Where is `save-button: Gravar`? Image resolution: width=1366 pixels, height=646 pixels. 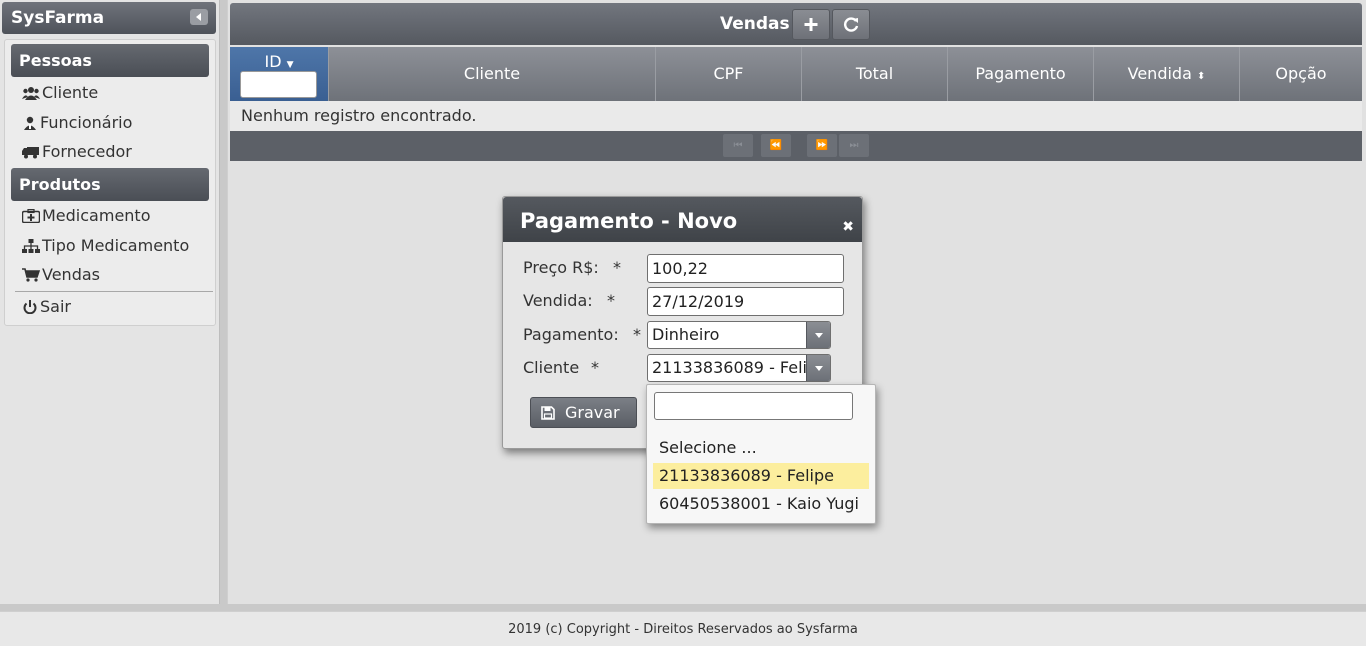 save-button: Gravar is located at coordinates (583, 412).